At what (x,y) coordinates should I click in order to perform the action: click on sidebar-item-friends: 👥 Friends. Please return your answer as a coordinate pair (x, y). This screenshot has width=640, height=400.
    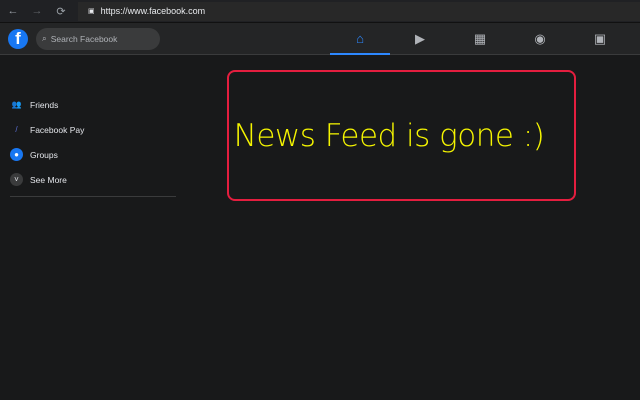
    Looking at the image, I should click on (93, 104).